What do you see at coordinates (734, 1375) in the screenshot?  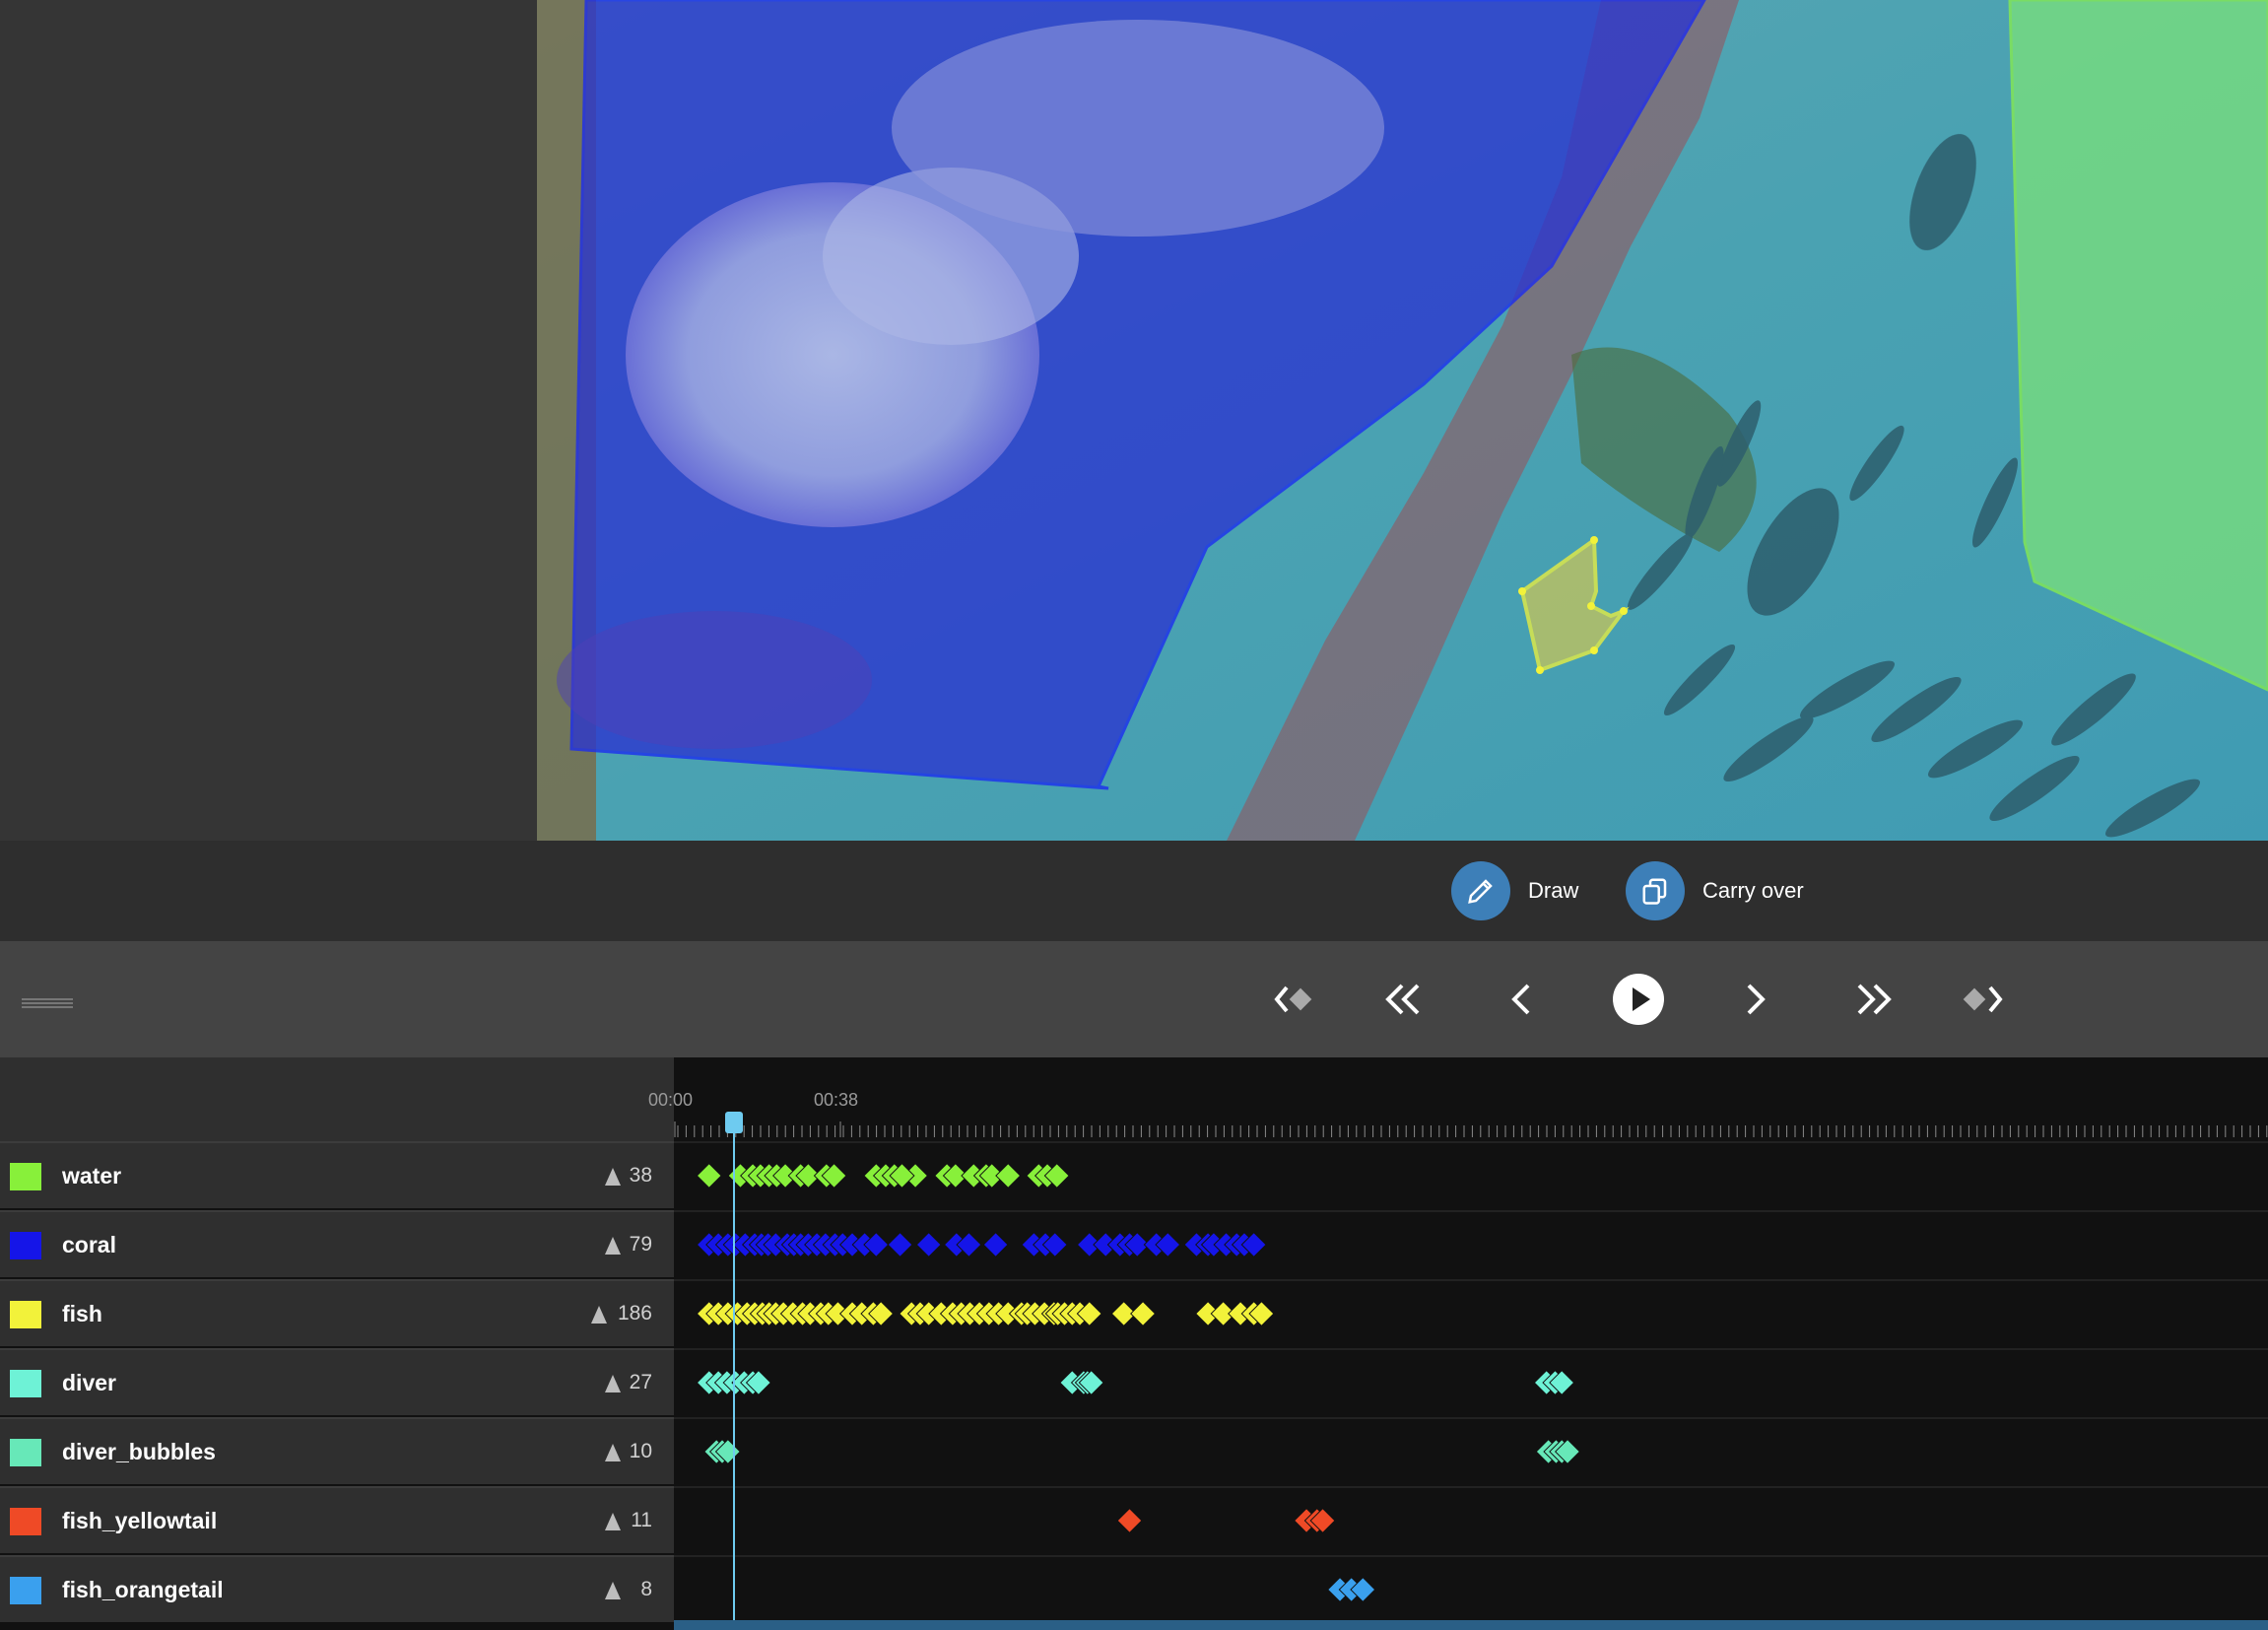 I see `playhead-line` at bounding box center [734, 1375].